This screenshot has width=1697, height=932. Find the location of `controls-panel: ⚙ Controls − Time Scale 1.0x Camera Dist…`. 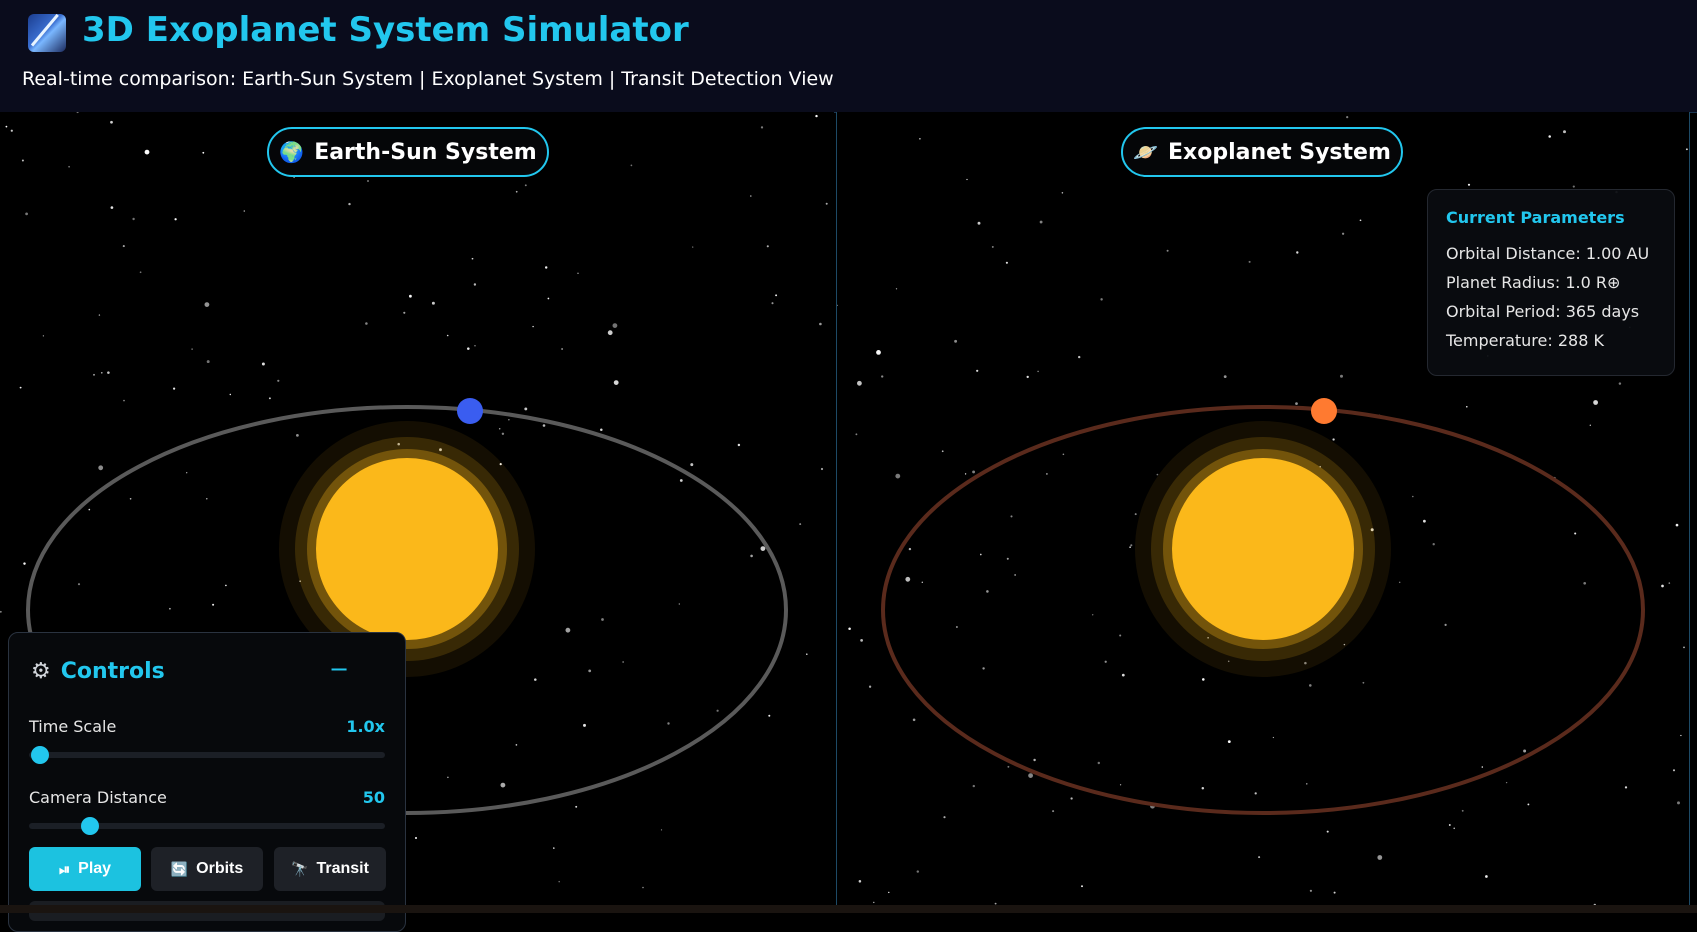

controls-panel: ⚙ Controls − Time Scale 1.0x Camera Dist… is located at coordinates (207, 782).